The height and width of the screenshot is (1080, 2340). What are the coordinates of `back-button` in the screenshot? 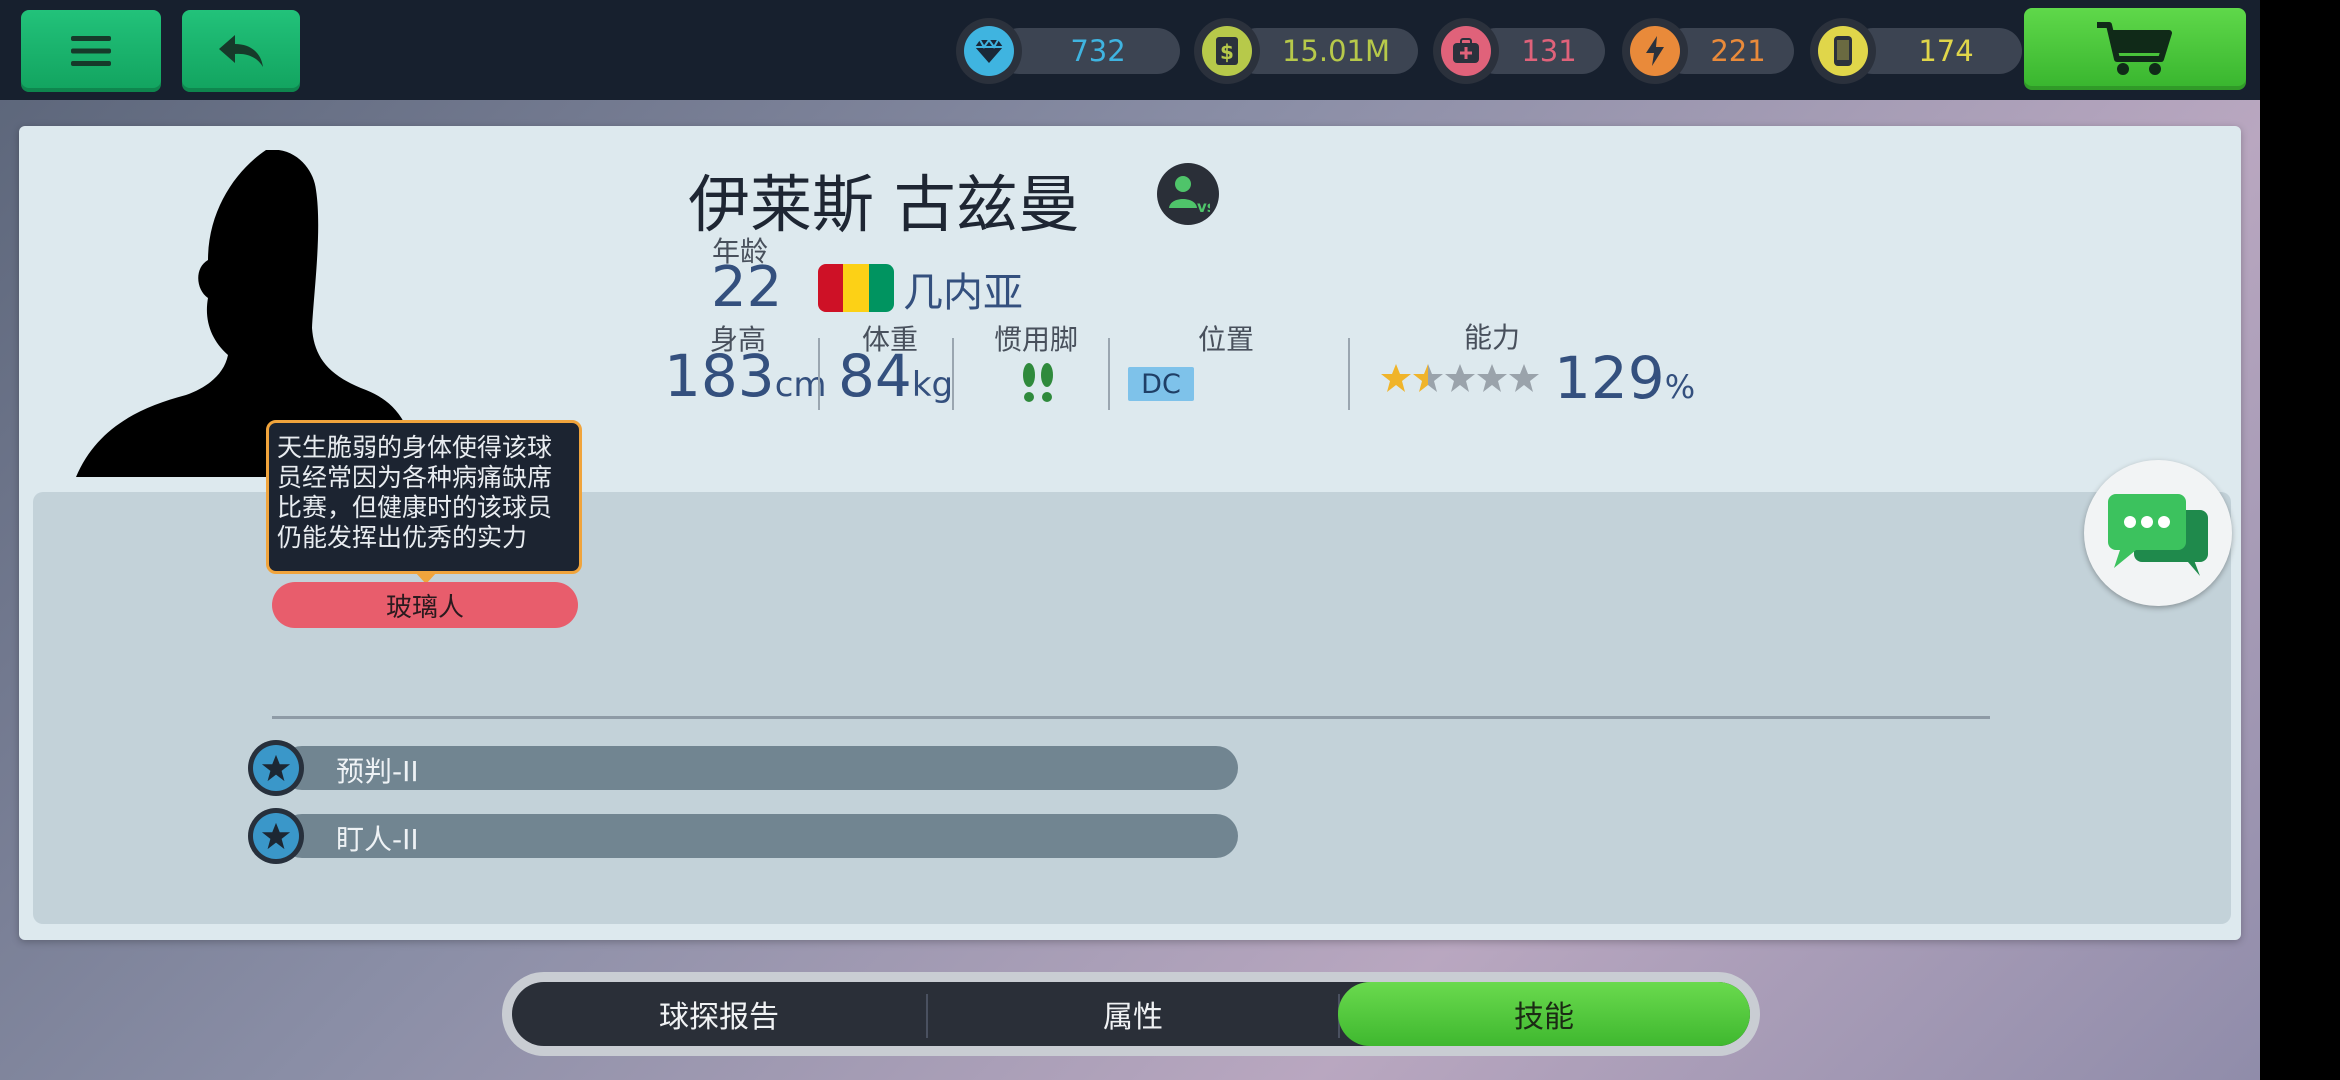 It's located at (241, 51).